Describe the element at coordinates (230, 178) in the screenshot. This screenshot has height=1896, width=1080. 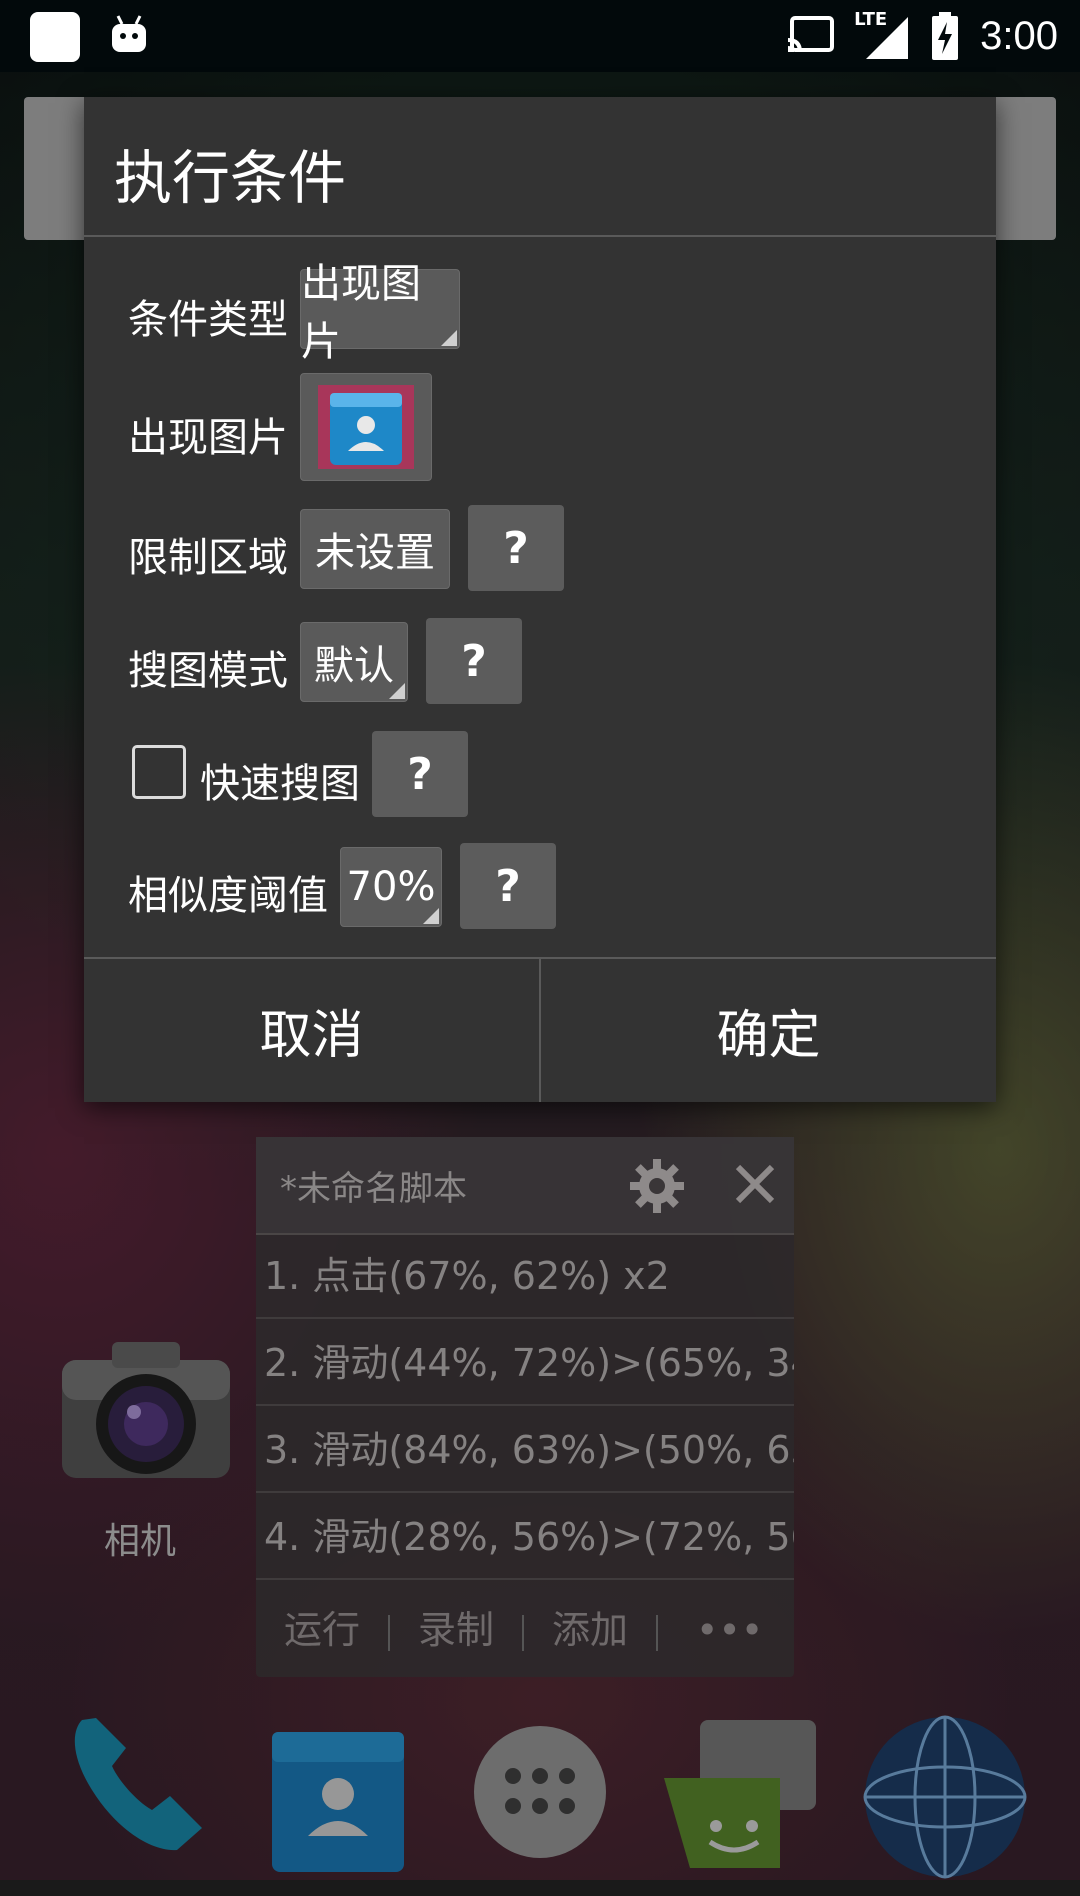
I see `dialog-title: 执行条件` at that location.